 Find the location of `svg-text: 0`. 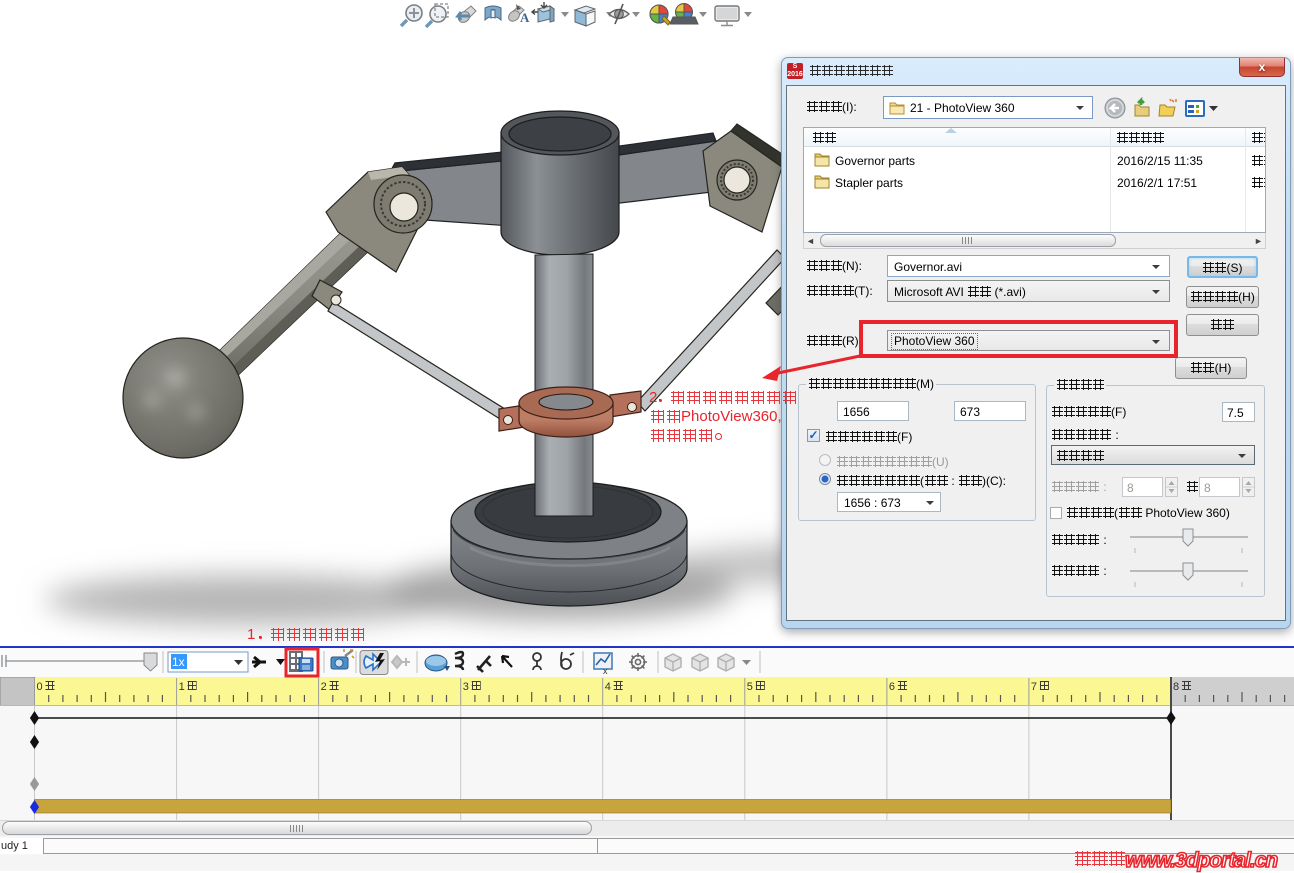

svg-text: 0 is located at coordinates (40, 687).